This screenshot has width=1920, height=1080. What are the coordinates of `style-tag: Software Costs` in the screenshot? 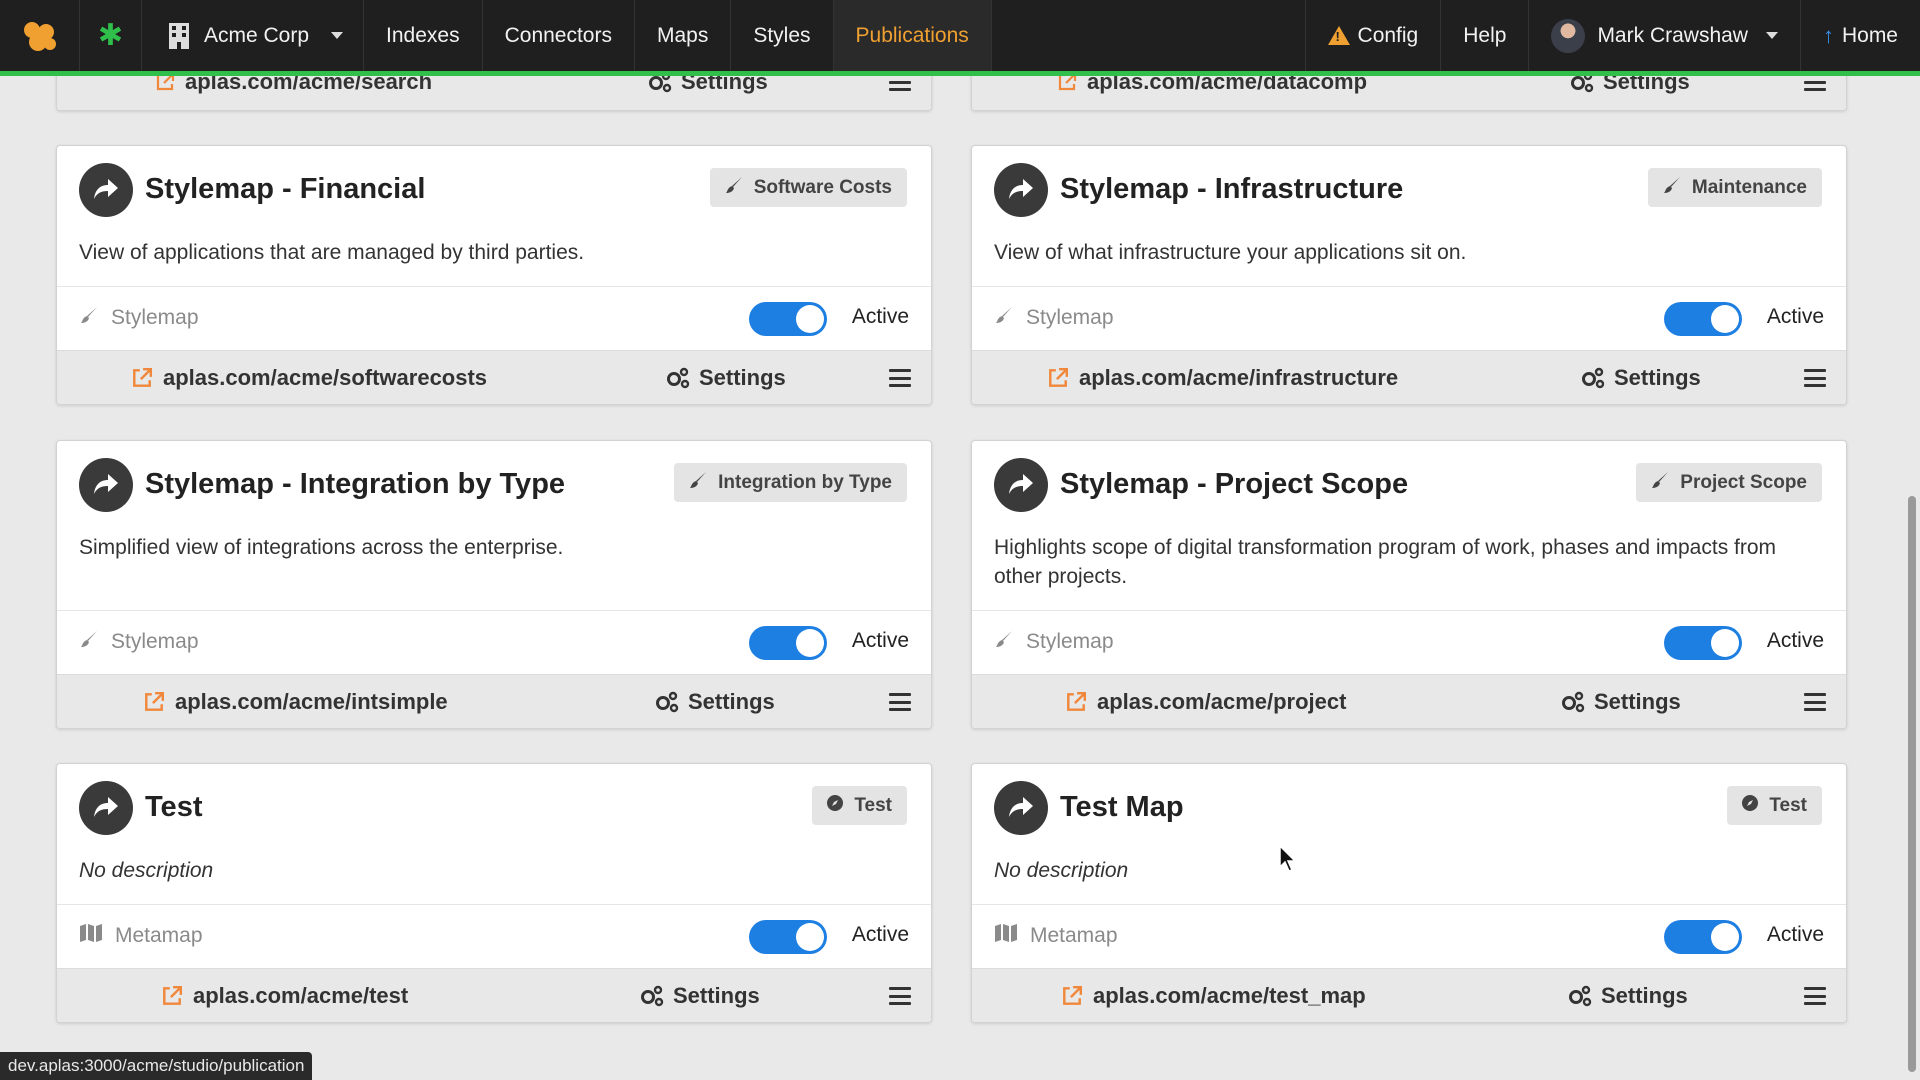 It's located at (808, 187).